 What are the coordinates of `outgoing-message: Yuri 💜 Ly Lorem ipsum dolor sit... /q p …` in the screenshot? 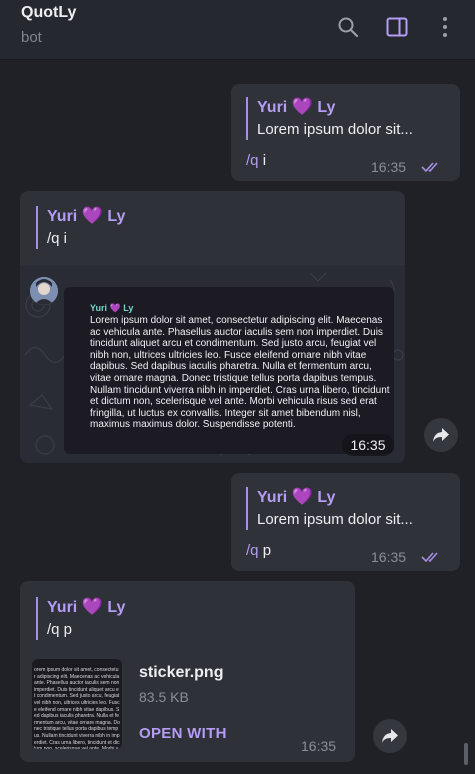 It's located at (345, 522).